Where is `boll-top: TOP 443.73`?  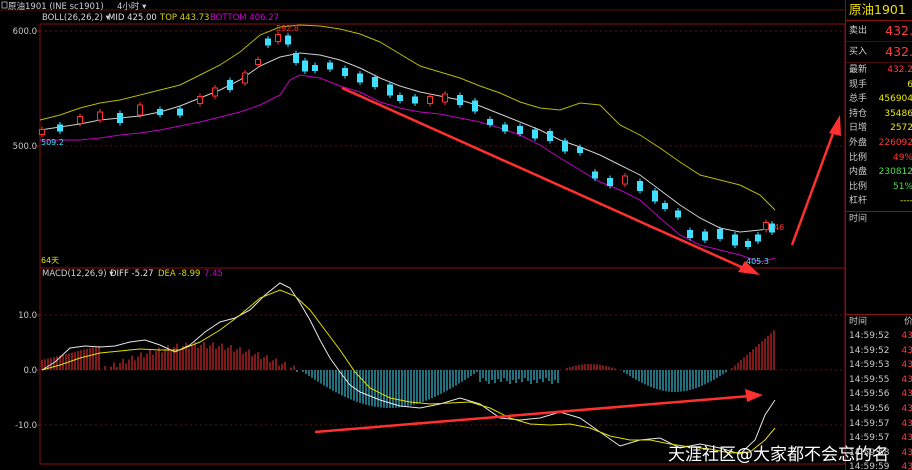 boll-top: TOP 443.73 is located at coordinates (184, 18).